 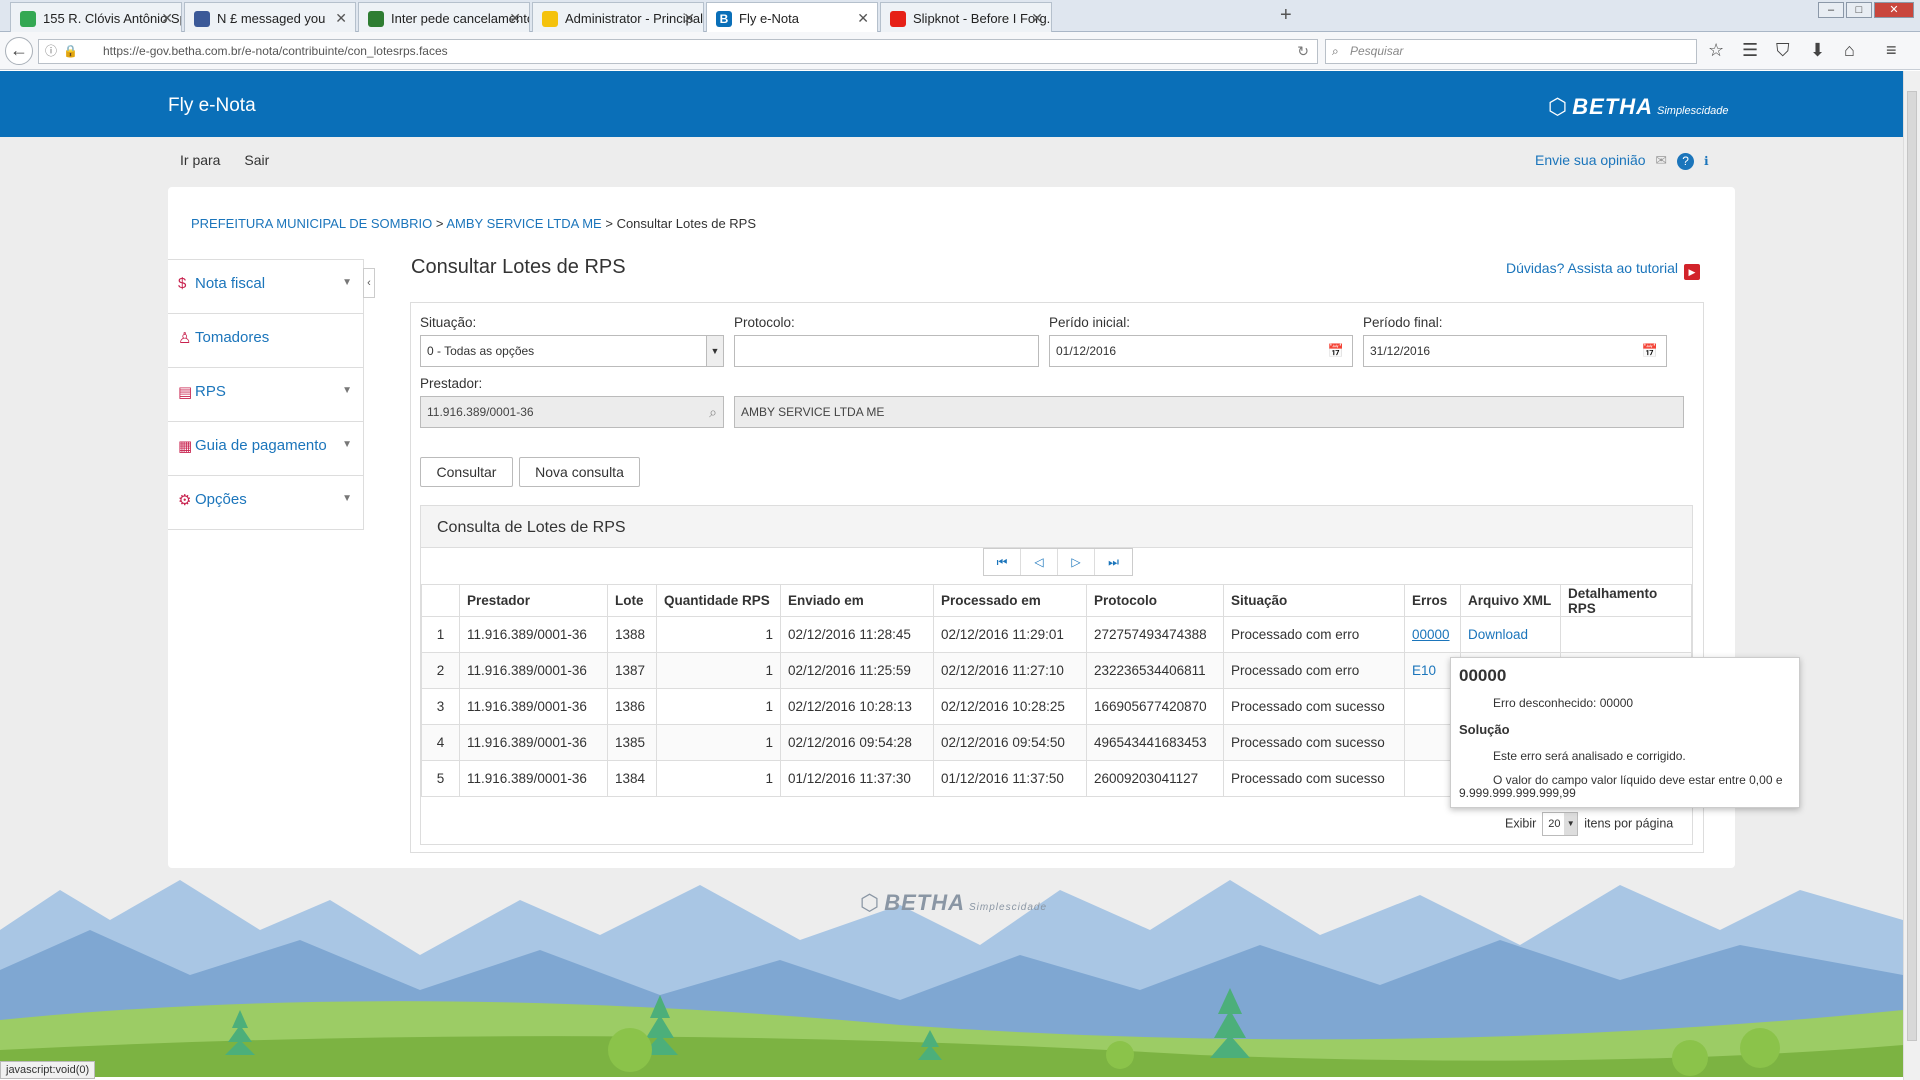 What do you see at coordinates (1831, 10) in the screenshot?
I see `minimize-button: –` at bounding box center [1831, 10].